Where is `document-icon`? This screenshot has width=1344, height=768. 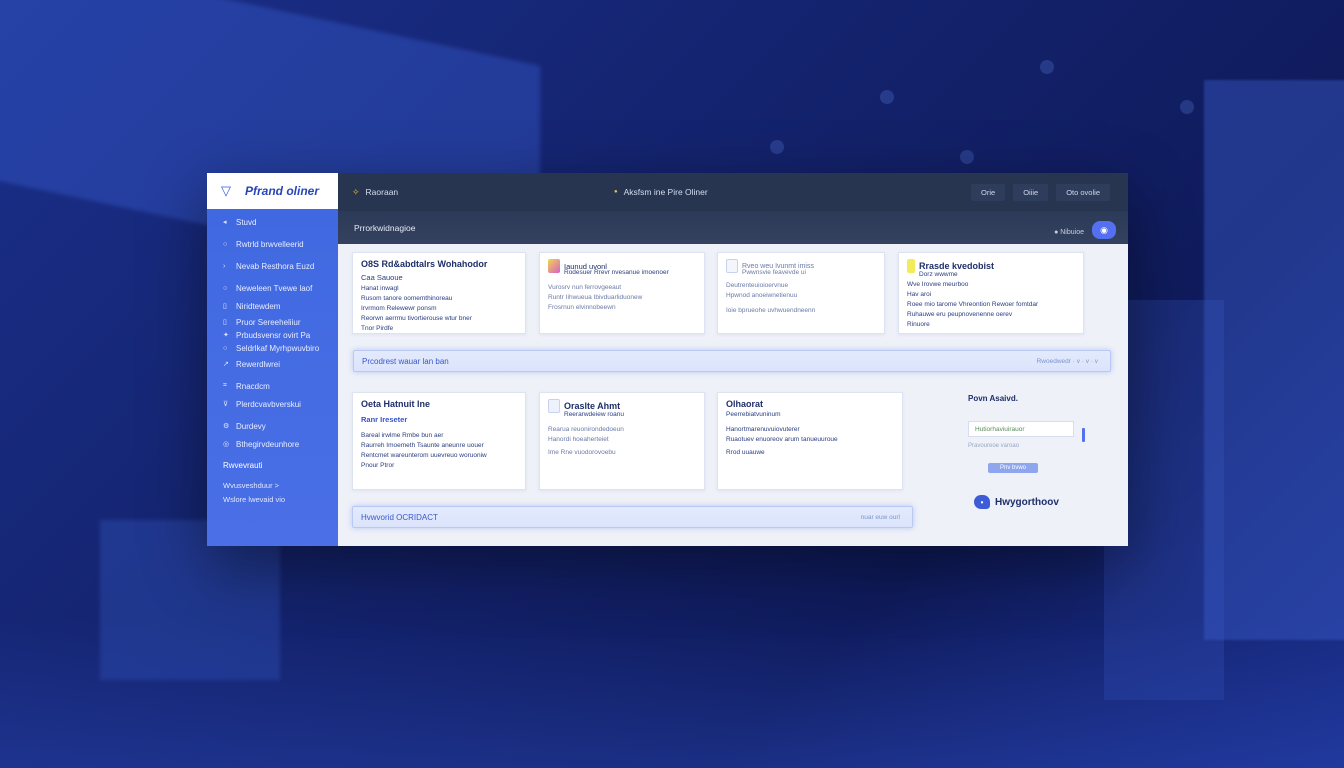 document-icon is located at coordinates (554, 406).